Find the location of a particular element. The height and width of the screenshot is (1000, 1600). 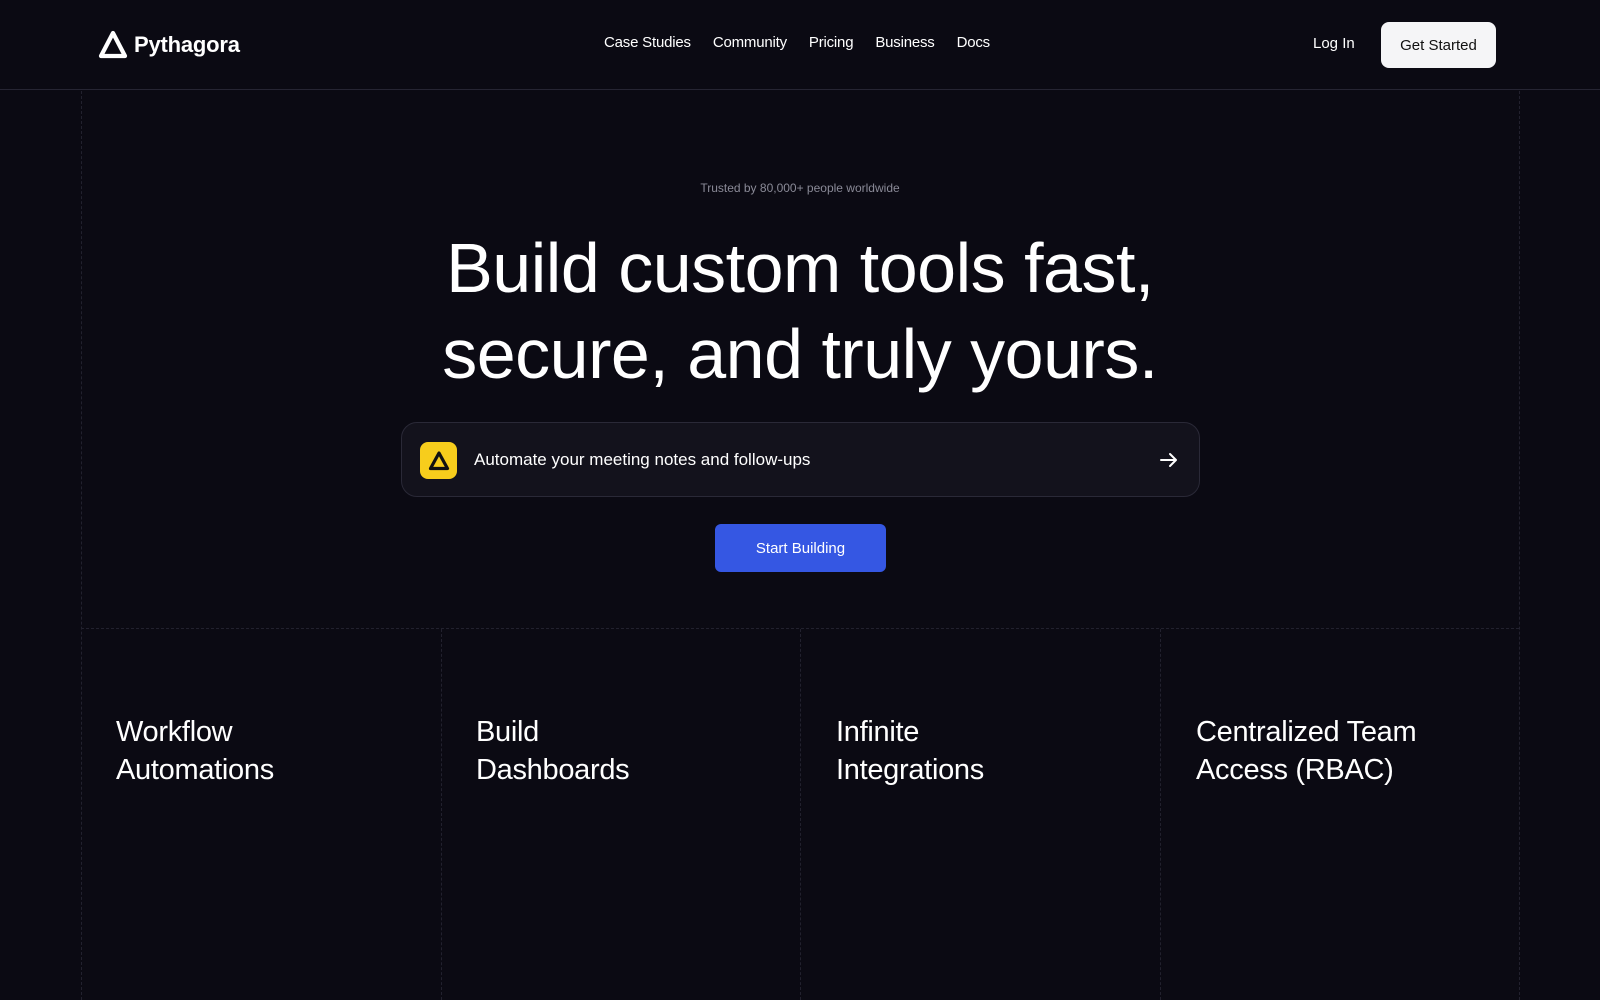

feature-build-dashboards: Build Dashboards is located at coordinates (636, 751).